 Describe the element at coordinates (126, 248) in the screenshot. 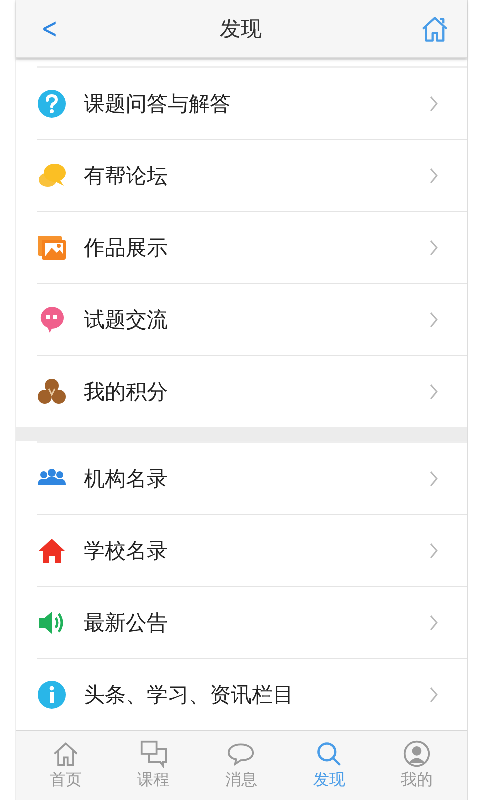

I see `menu-label: 作品展示` at that location.